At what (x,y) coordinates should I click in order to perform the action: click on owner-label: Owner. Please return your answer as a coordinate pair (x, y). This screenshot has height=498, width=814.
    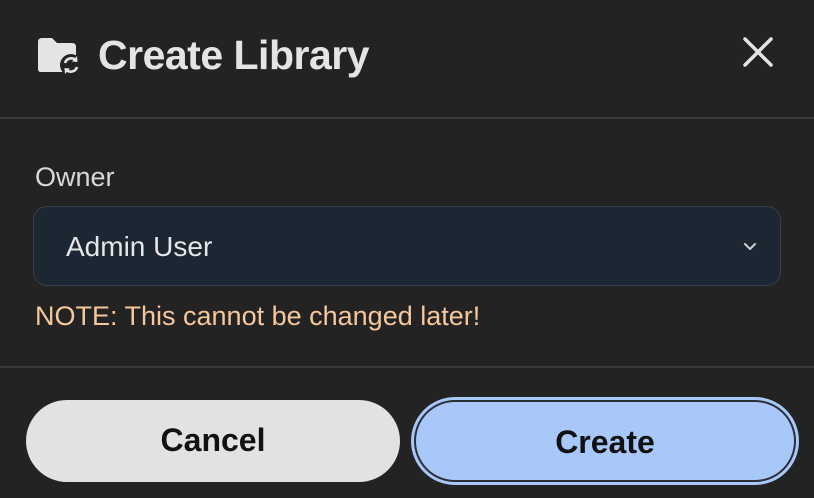
    Looking at the image, I should click on (75, 177).